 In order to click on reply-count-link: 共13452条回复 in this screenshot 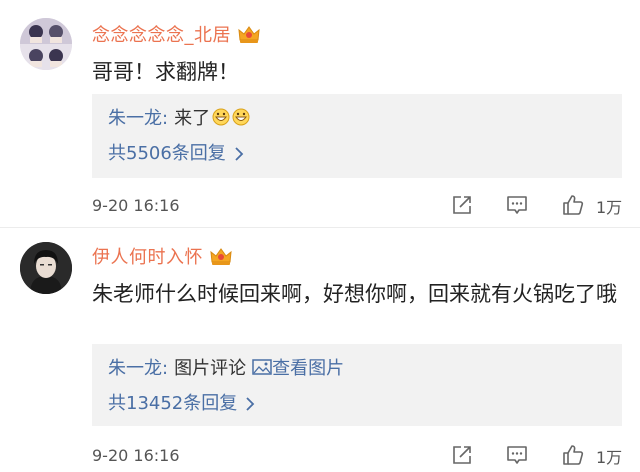, I will do `click(181, 402)`.